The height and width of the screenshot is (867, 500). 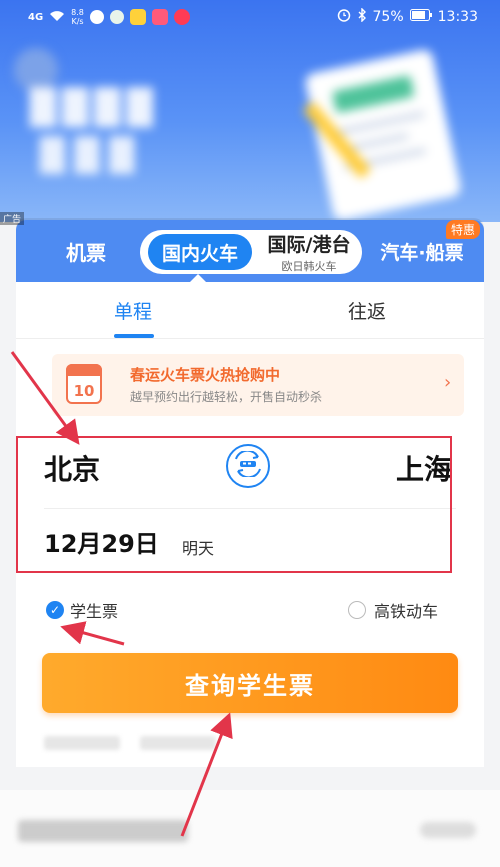 I want to click on promo-title: 春运火车票火热抢购中, so click(x=205, y=375).